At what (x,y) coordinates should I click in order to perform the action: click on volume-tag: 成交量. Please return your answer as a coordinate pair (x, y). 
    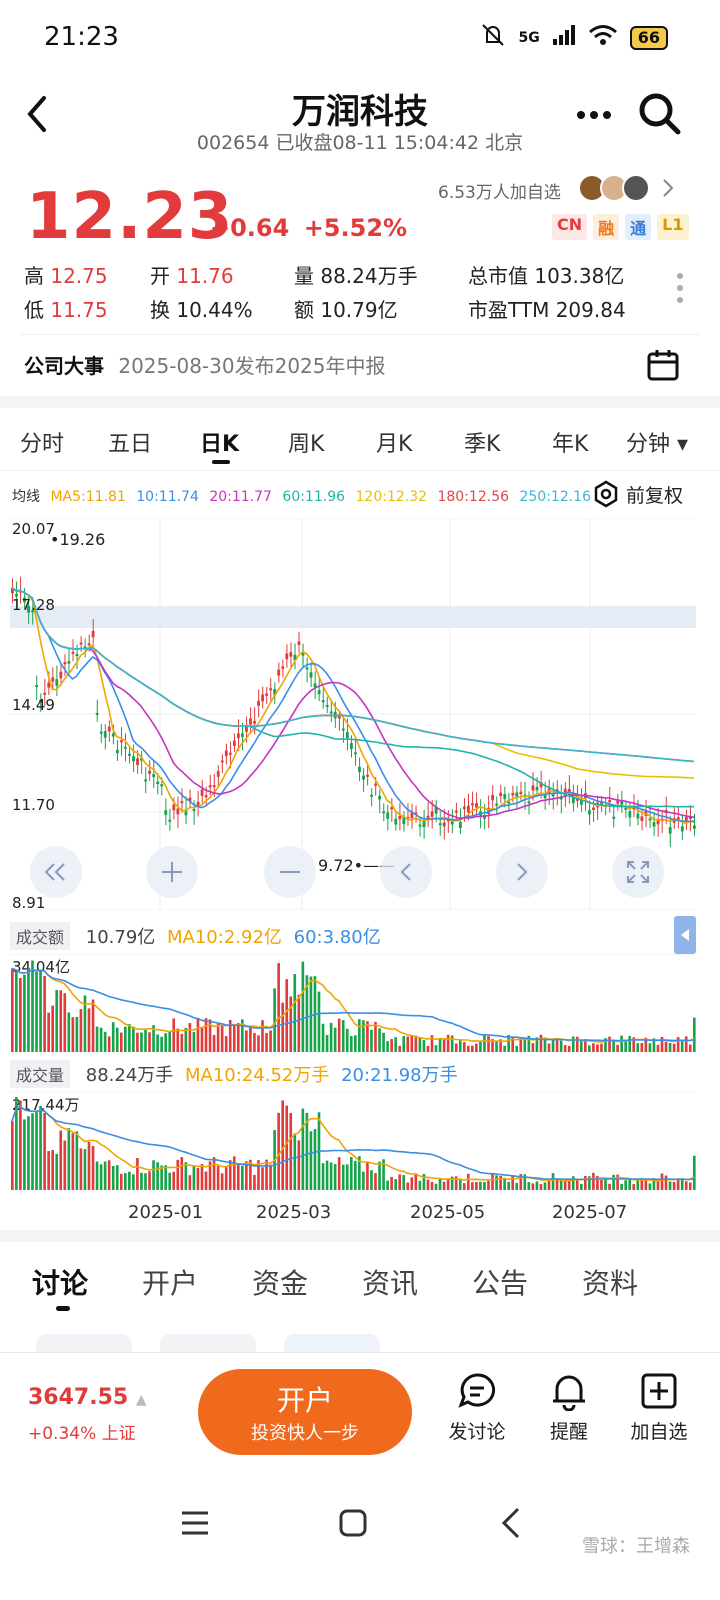
    Looking at the image, I should click on (40, 1074).